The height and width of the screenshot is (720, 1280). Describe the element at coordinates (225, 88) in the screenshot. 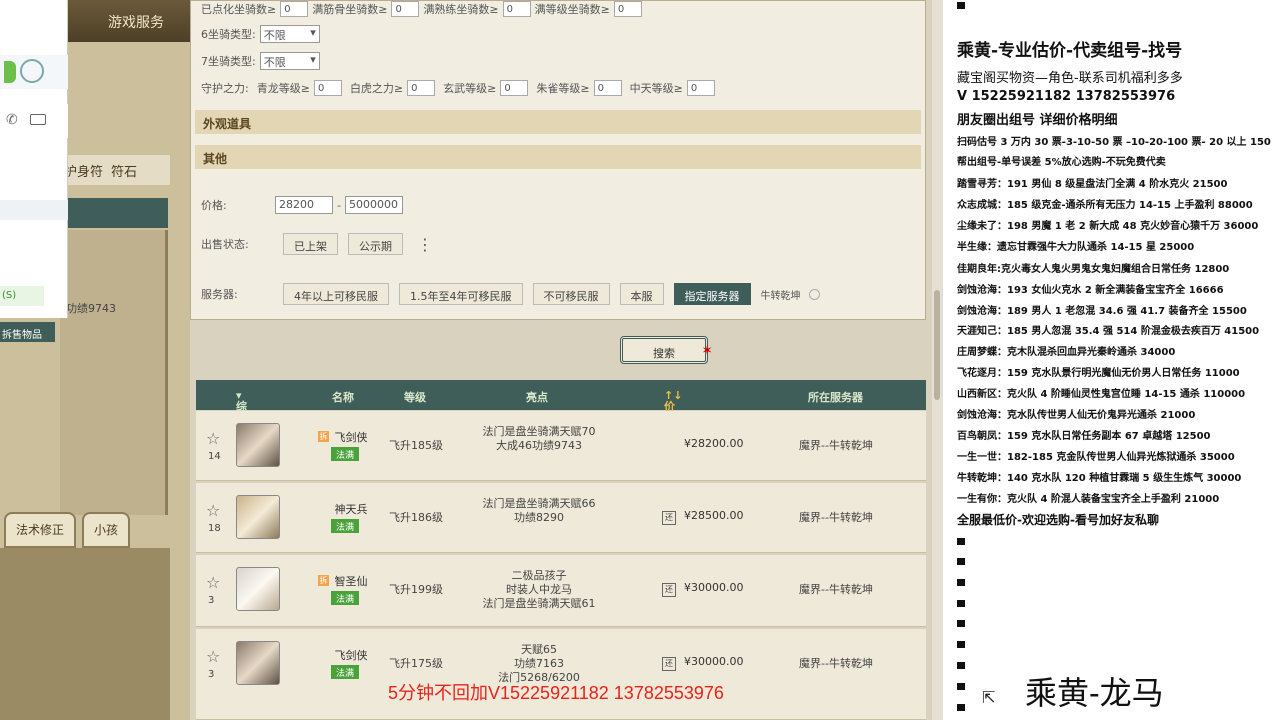

I see `guard-label: 守护之力:` at that location.